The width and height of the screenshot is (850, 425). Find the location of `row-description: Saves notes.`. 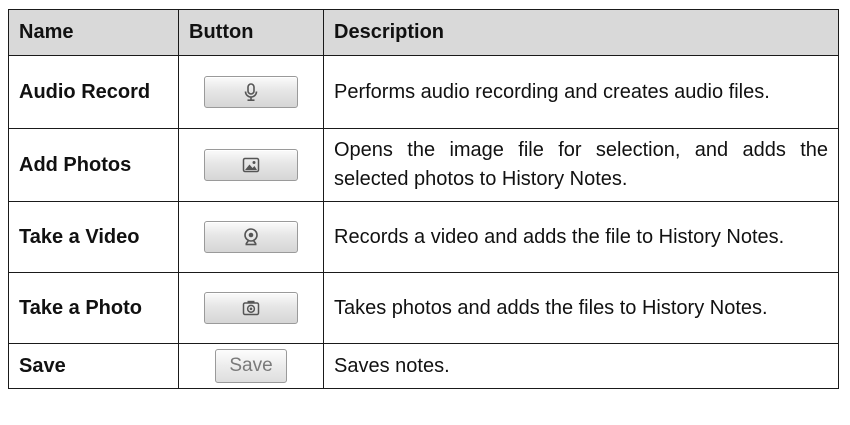

row-description: Saves notes. is located at coordinates (581, 366).